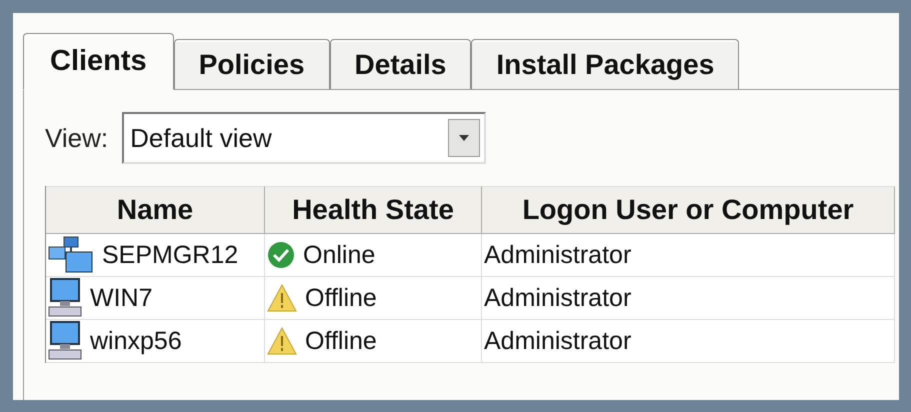  I want to click on column-header: Health State, so click(373, 210).